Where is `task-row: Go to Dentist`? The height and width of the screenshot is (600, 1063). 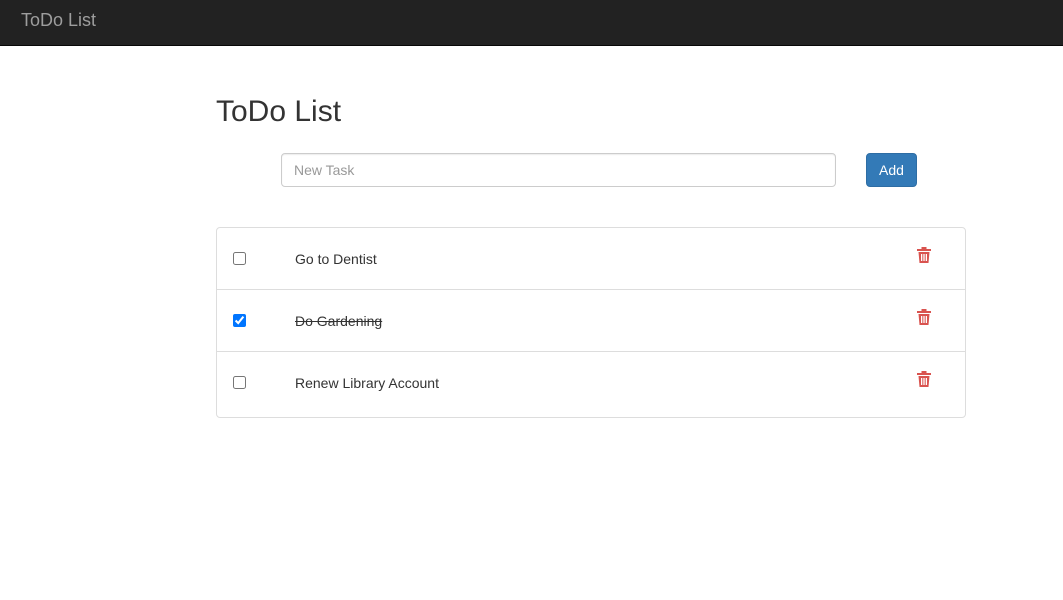
task-row: Go to Dentist is located at coordinates (591, 259).